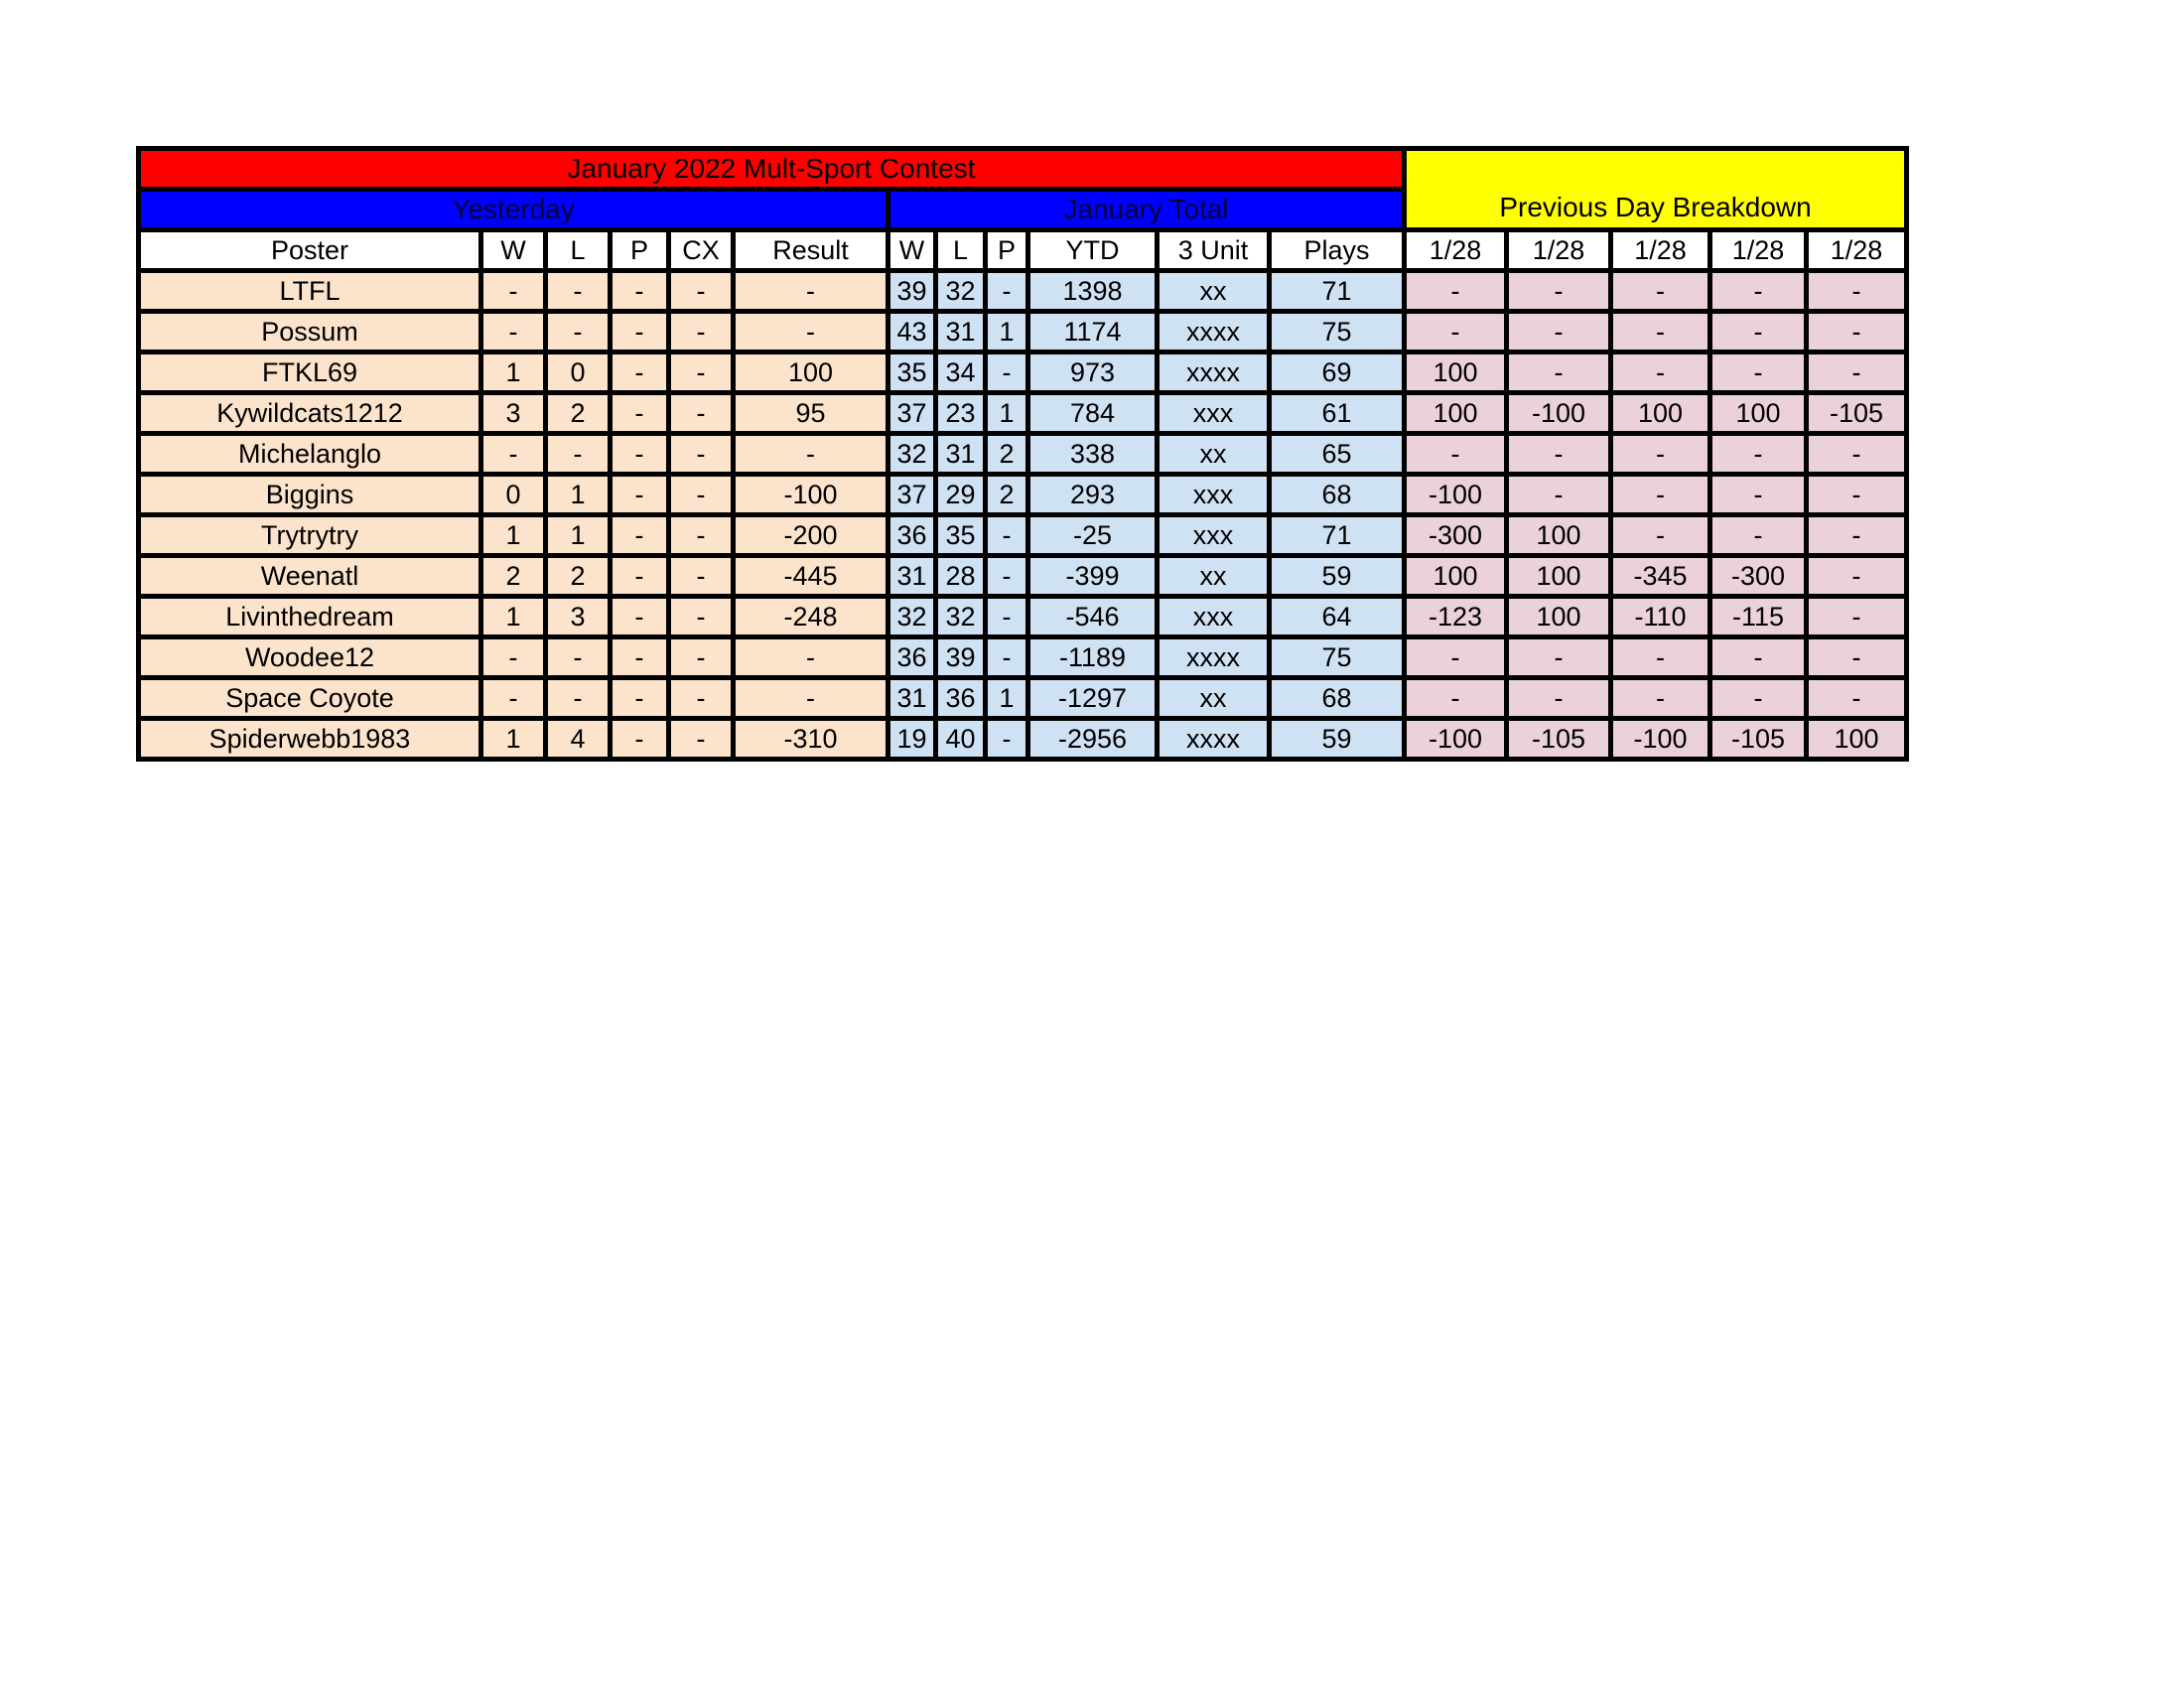 This screenshot has height=1688, width=2184. What do you see at coordinates (810, 413) in the screenshot?
I see `yesterday-result-cell: 95` at bounding box center [810, 413].